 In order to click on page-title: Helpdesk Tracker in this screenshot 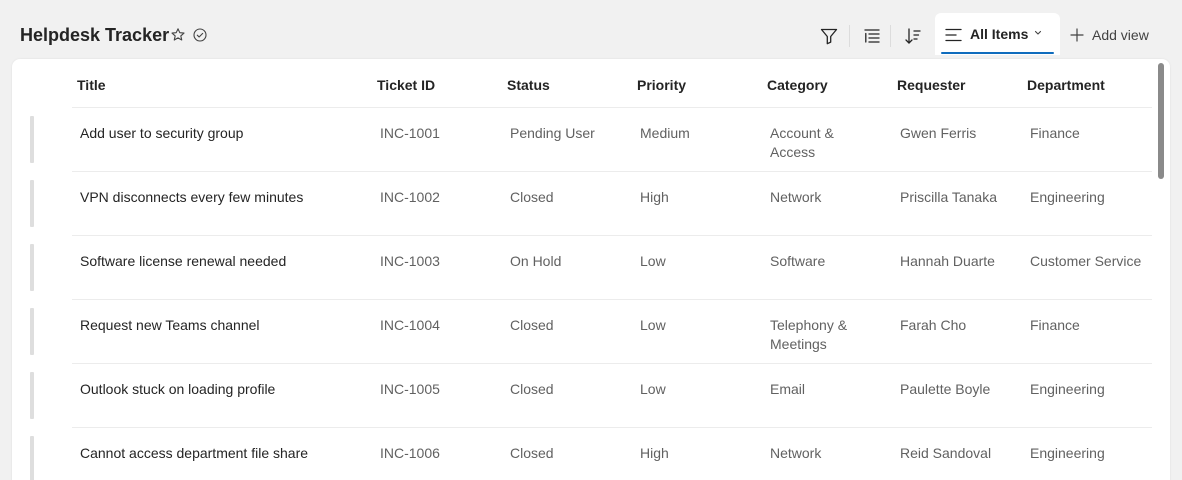, I will do `click(95, 35)`.